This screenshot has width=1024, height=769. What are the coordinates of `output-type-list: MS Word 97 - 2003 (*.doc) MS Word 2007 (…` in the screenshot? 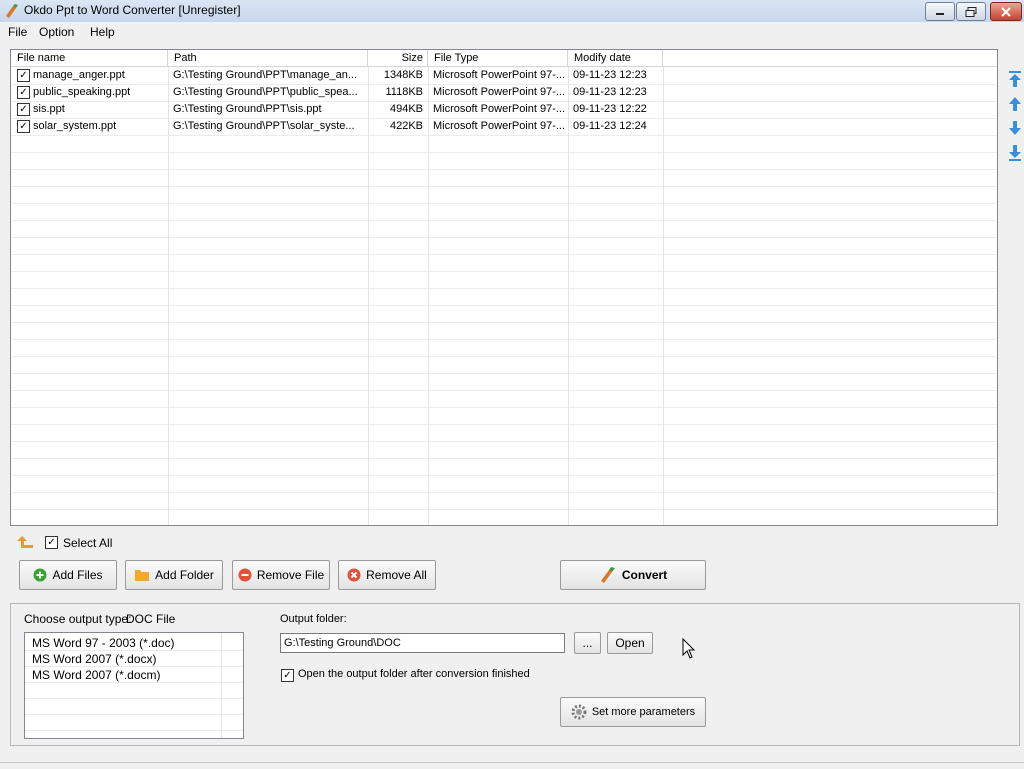 It's located at (134, 685).